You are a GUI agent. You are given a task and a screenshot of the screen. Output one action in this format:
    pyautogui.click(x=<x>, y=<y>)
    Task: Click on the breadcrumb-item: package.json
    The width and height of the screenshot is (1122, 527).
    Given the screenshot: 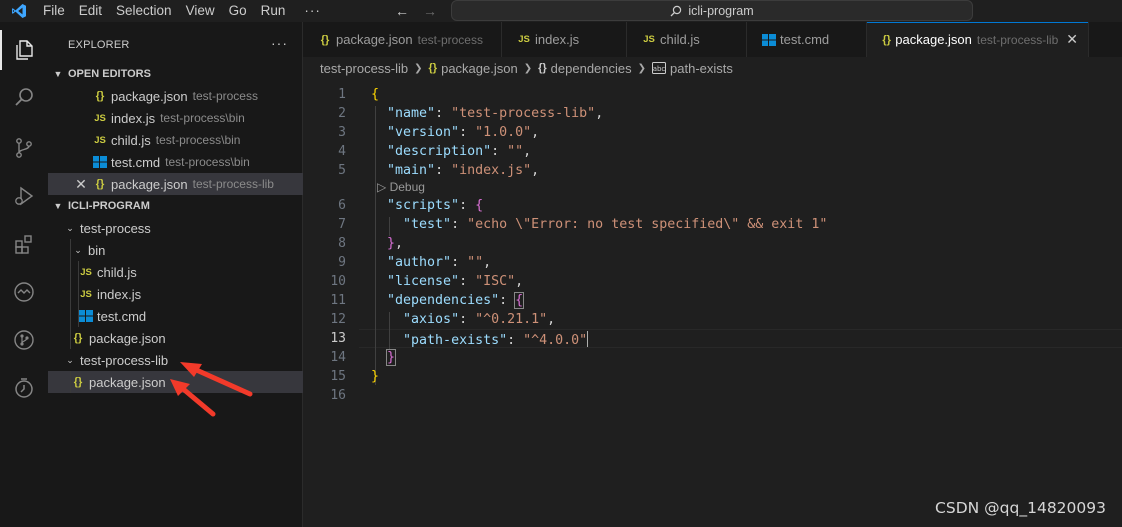 What is the action you would take?
    pyautogui.click(x=479, y=68)
    